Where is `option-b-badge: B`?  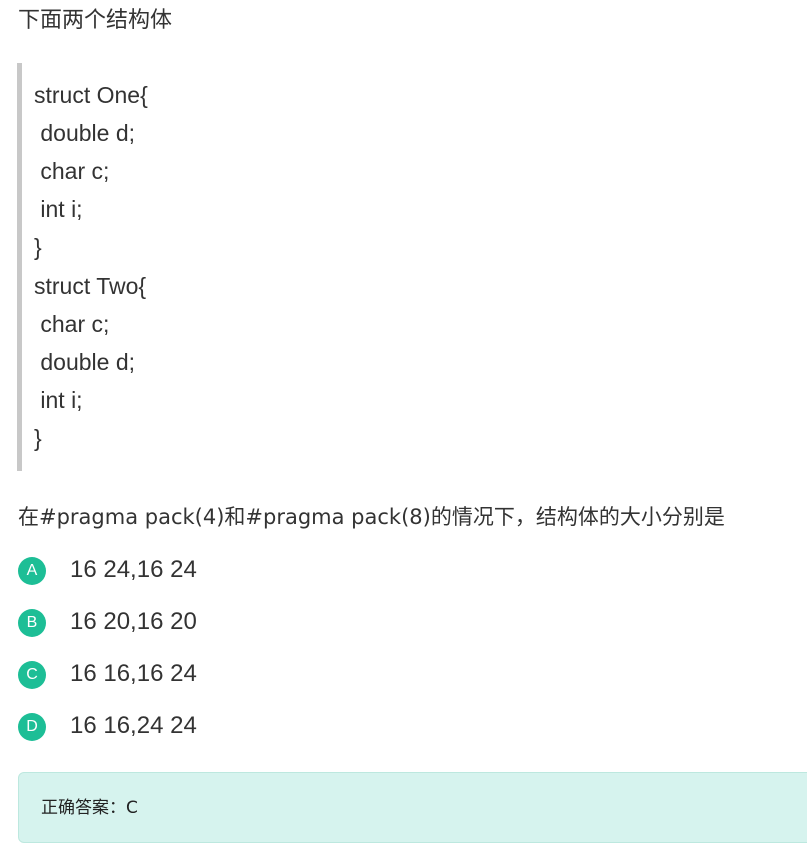
option-b-badge: B is located at coordinates (32, 623).